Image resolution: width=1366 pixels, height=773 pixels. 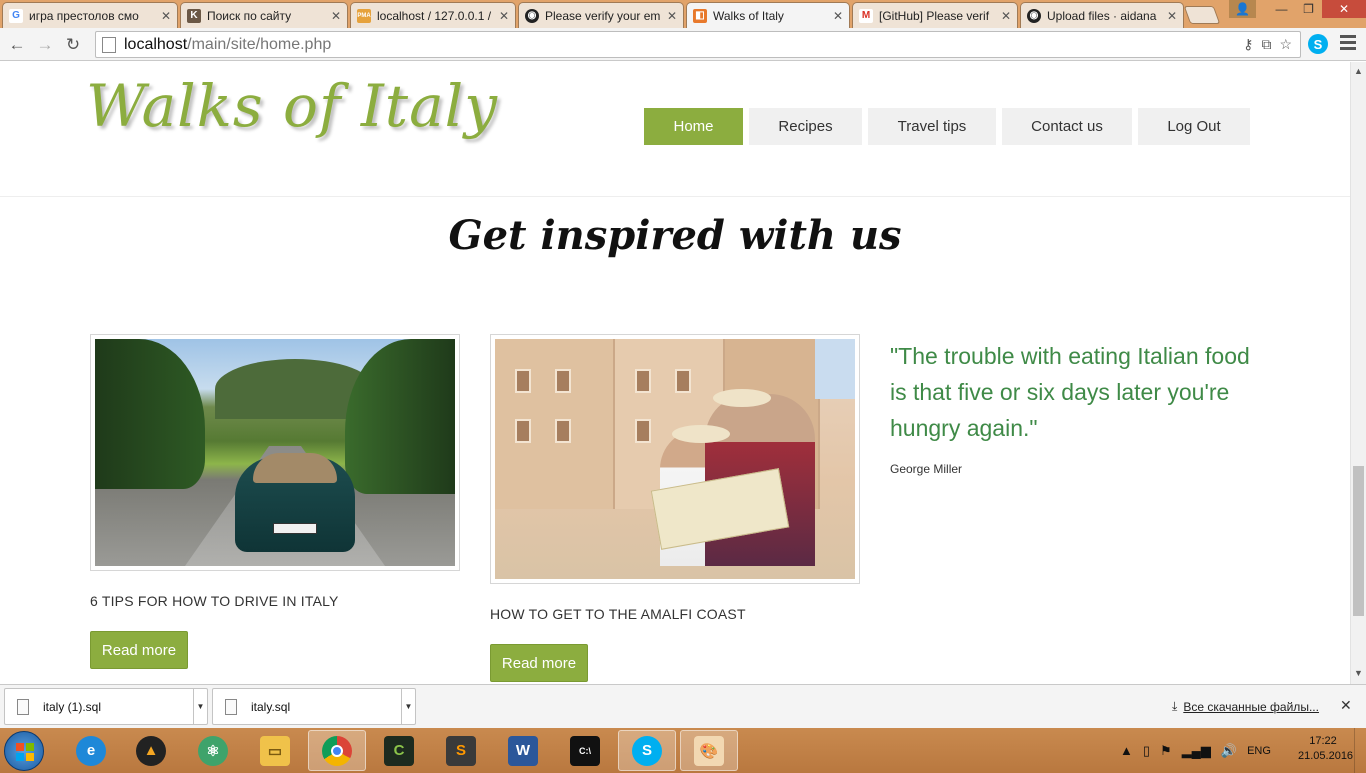 I want to click on network-icon: ▂▄▆, so click(x=1196, y=751).